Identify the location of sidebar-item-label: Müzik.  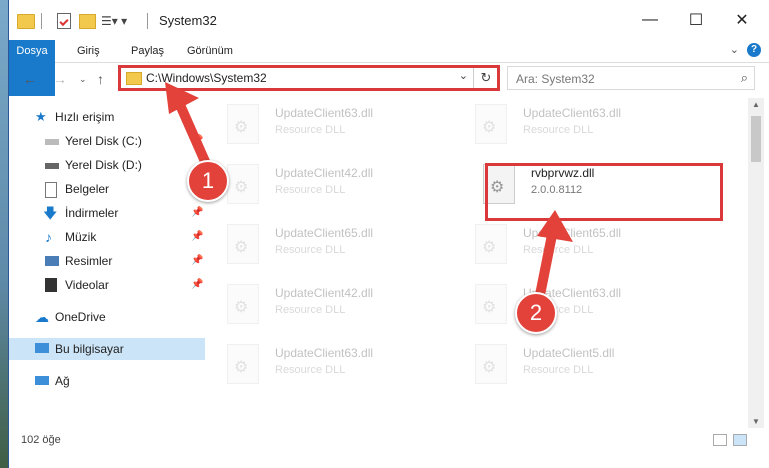
(81, 237).